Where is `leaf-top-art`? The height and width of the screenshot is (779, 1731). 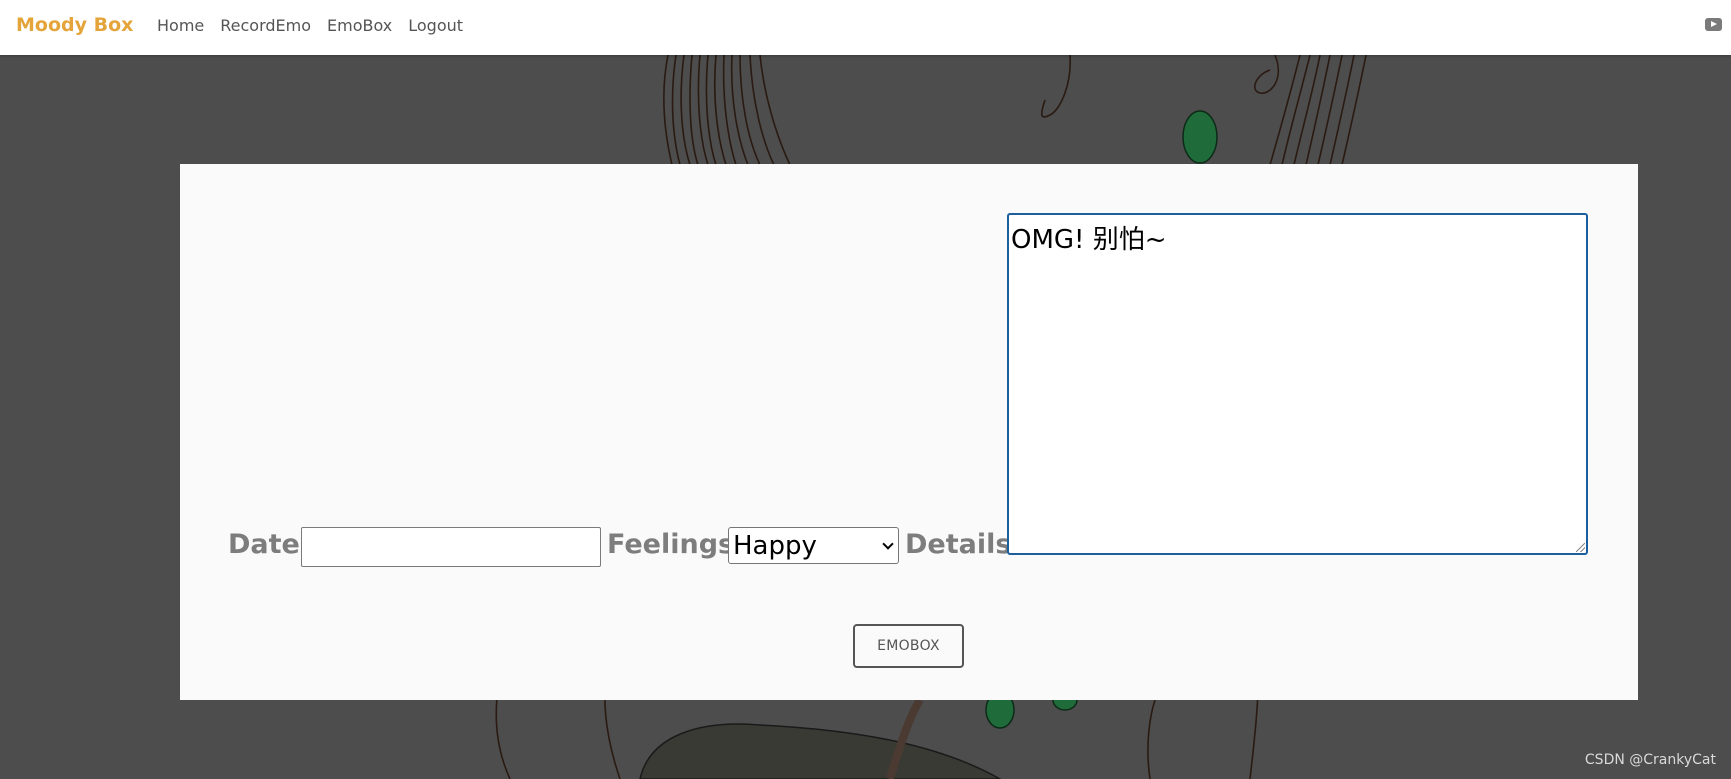 leaf-top-art is located at coordinates (1200, 137).